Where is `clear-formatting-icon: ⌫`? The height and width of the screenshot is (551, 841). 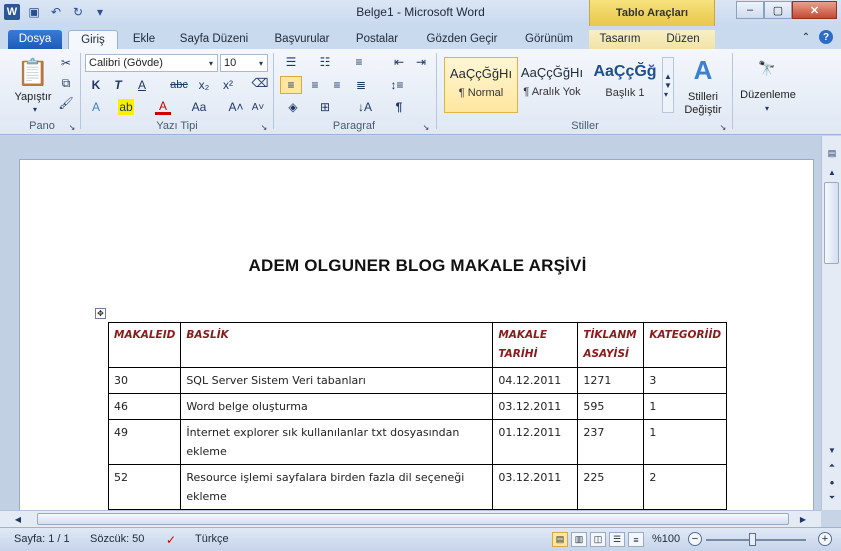
clear-formatting-icon: ⌫ is located at coordinates (260, 83).